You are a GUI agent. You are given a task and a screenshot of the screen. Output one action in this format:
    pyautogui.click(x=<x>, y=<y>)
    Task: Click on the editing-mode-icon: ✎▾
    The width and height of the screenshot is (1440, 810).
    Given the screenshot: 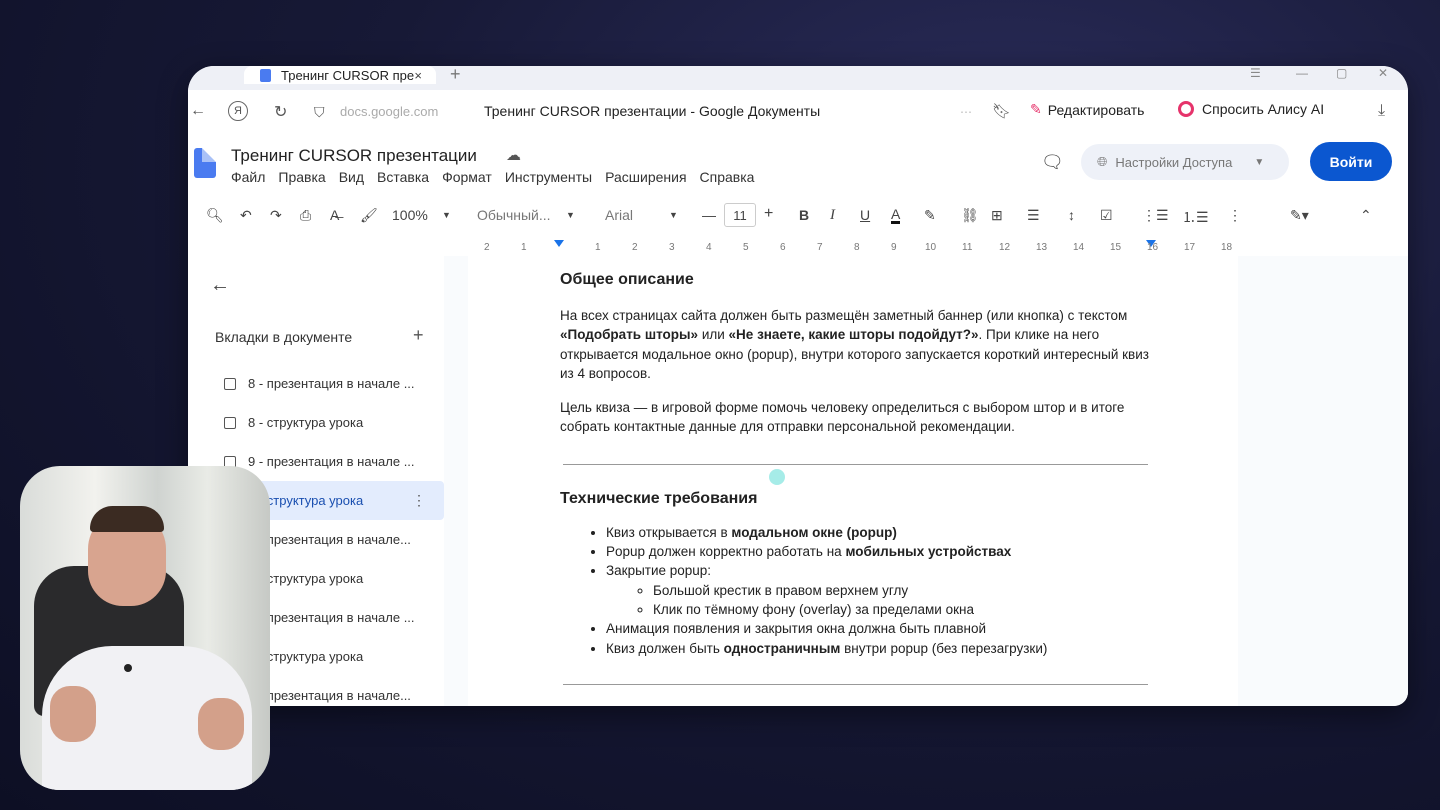 What is the action you would take?
    pyautogui.click(x=1299, y=215)
    